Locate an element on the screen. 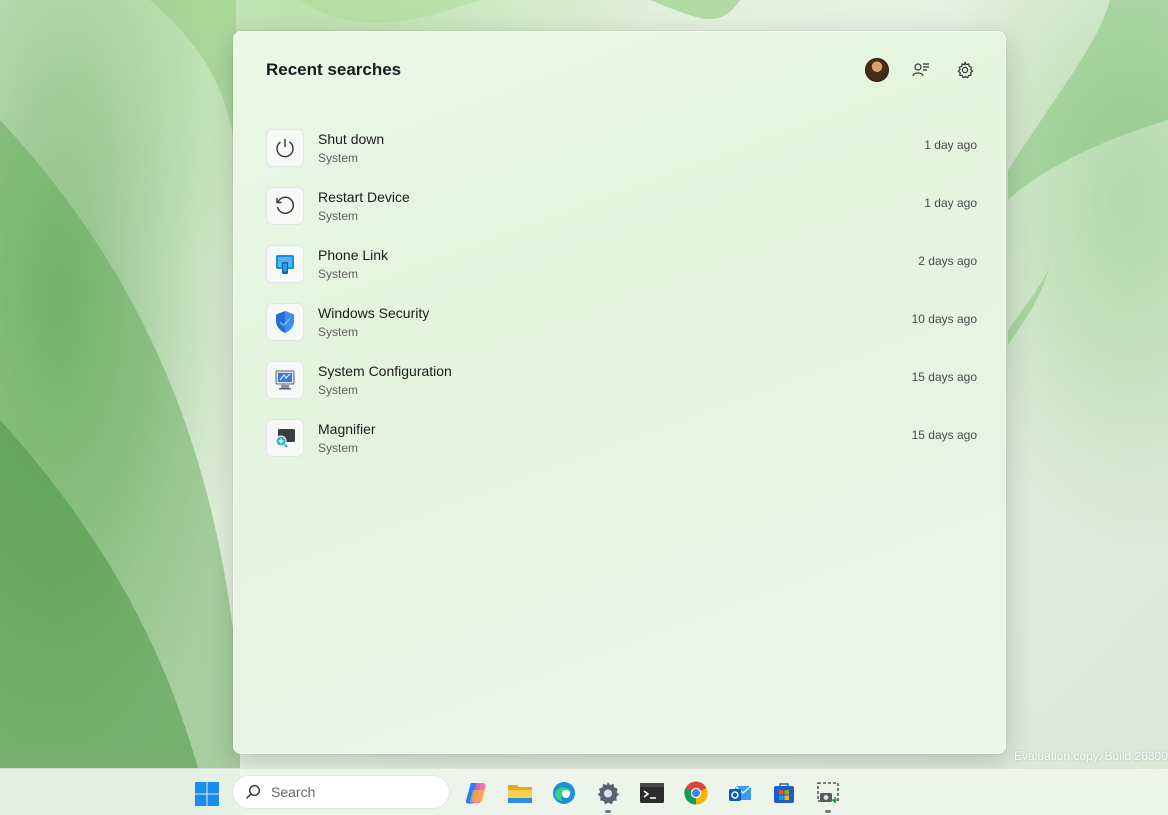  settings-icon is located at coordinates (608, 796).